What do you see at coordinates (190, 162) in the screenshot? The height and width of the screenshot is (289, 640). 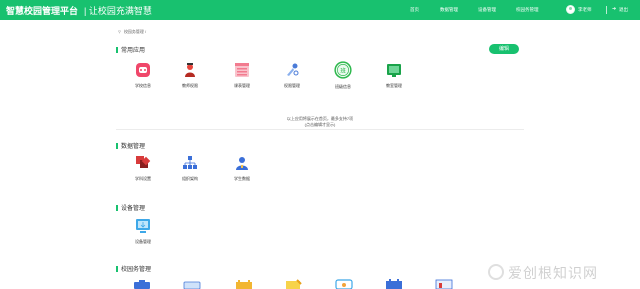 I see `org-structure-icon` at bounding box center [190, 162].